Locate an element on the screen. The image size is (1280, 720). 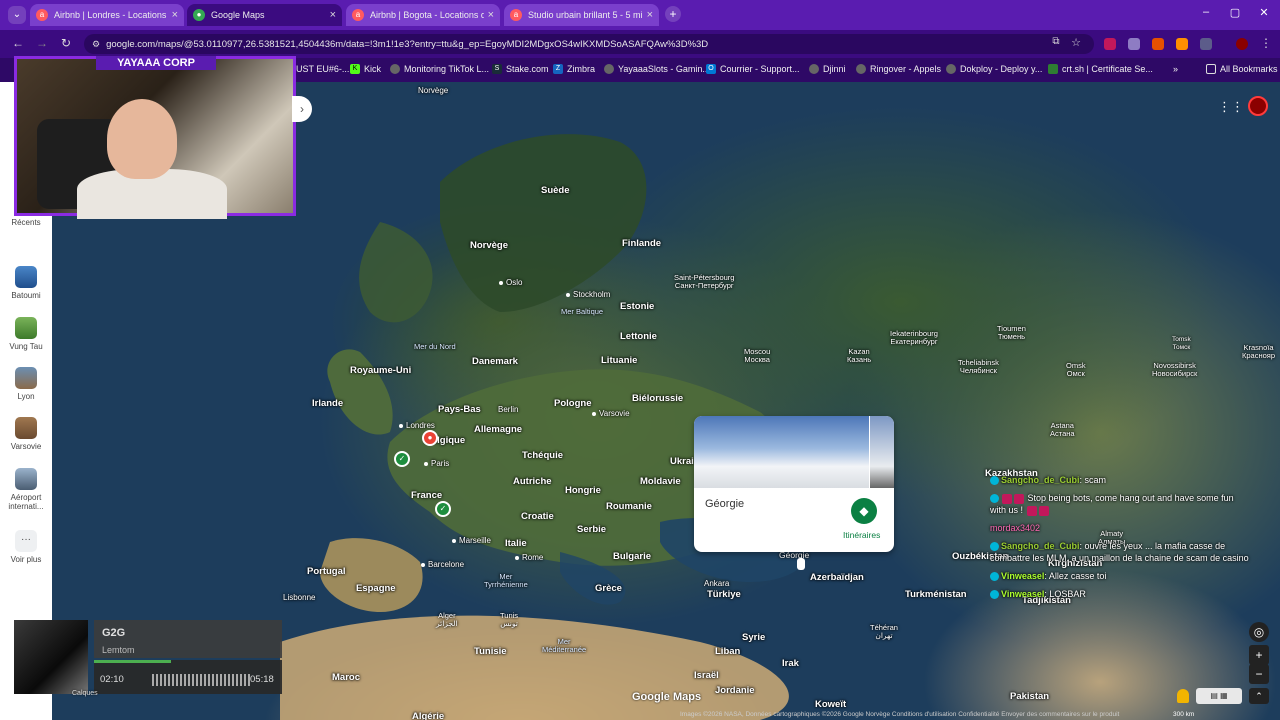
waveform-icon is located at coordinates (202, 680).